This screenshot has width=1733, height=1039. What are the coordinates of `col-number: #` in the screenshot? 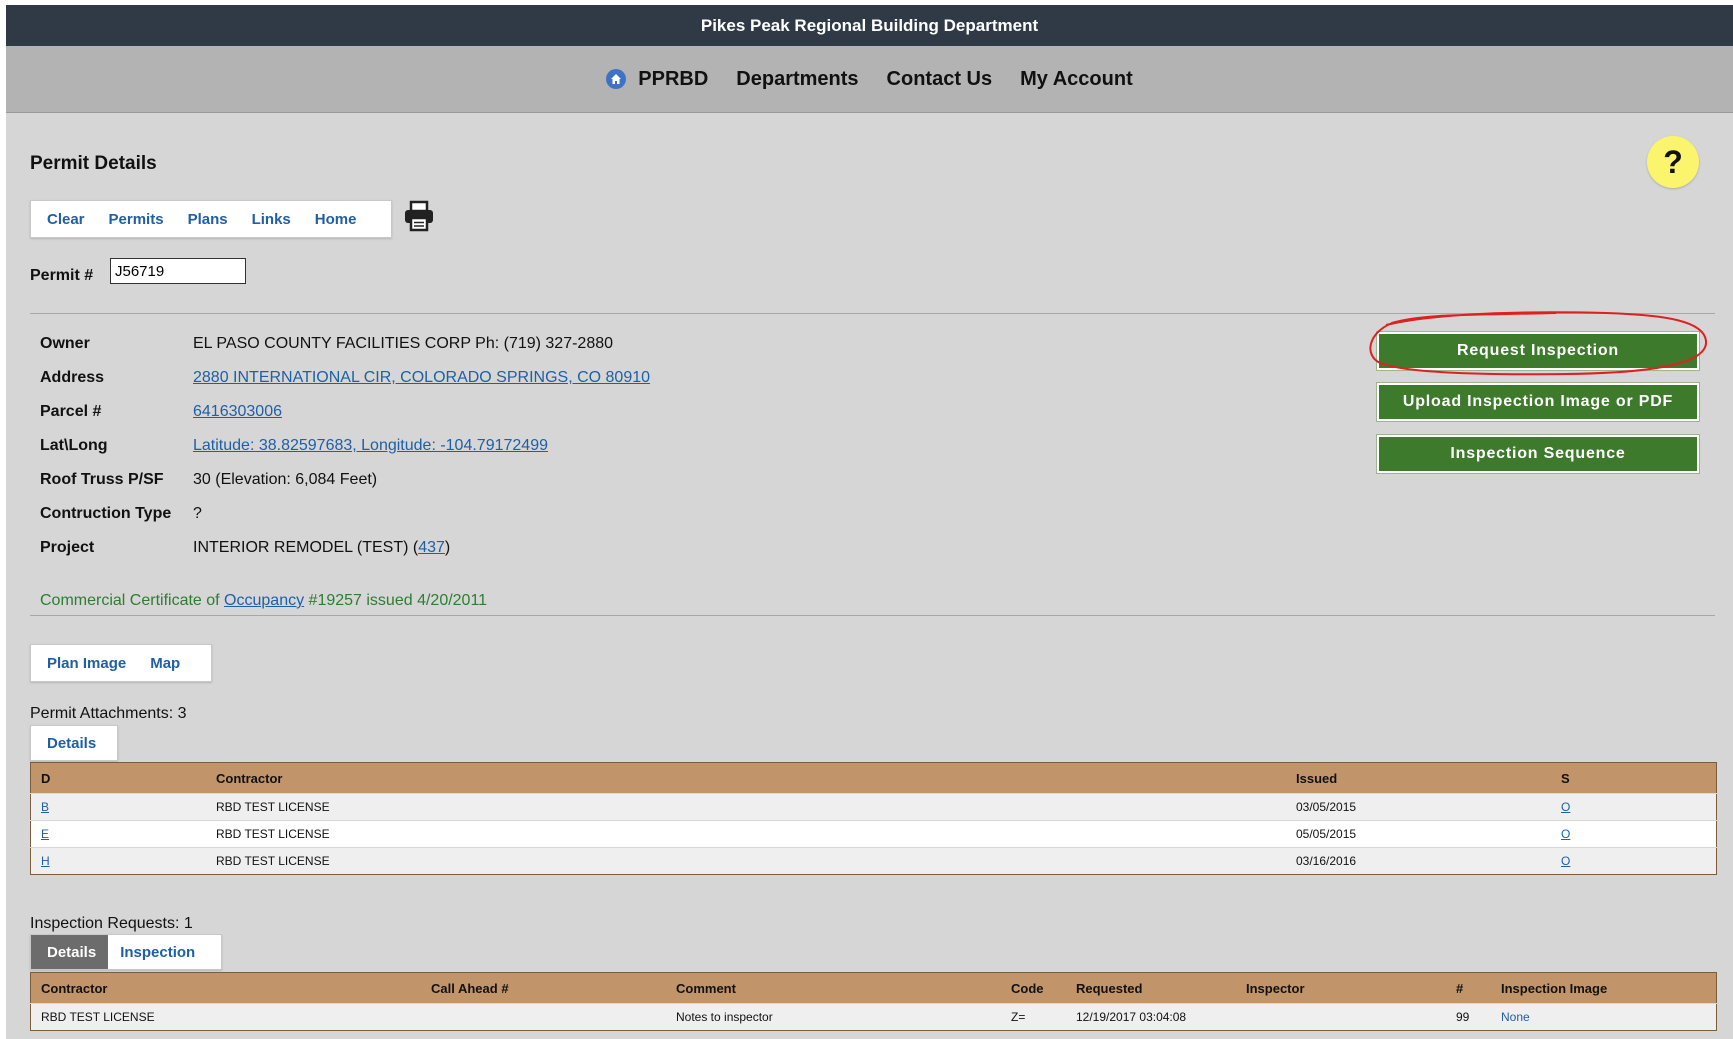 It's located at (1468, 988).